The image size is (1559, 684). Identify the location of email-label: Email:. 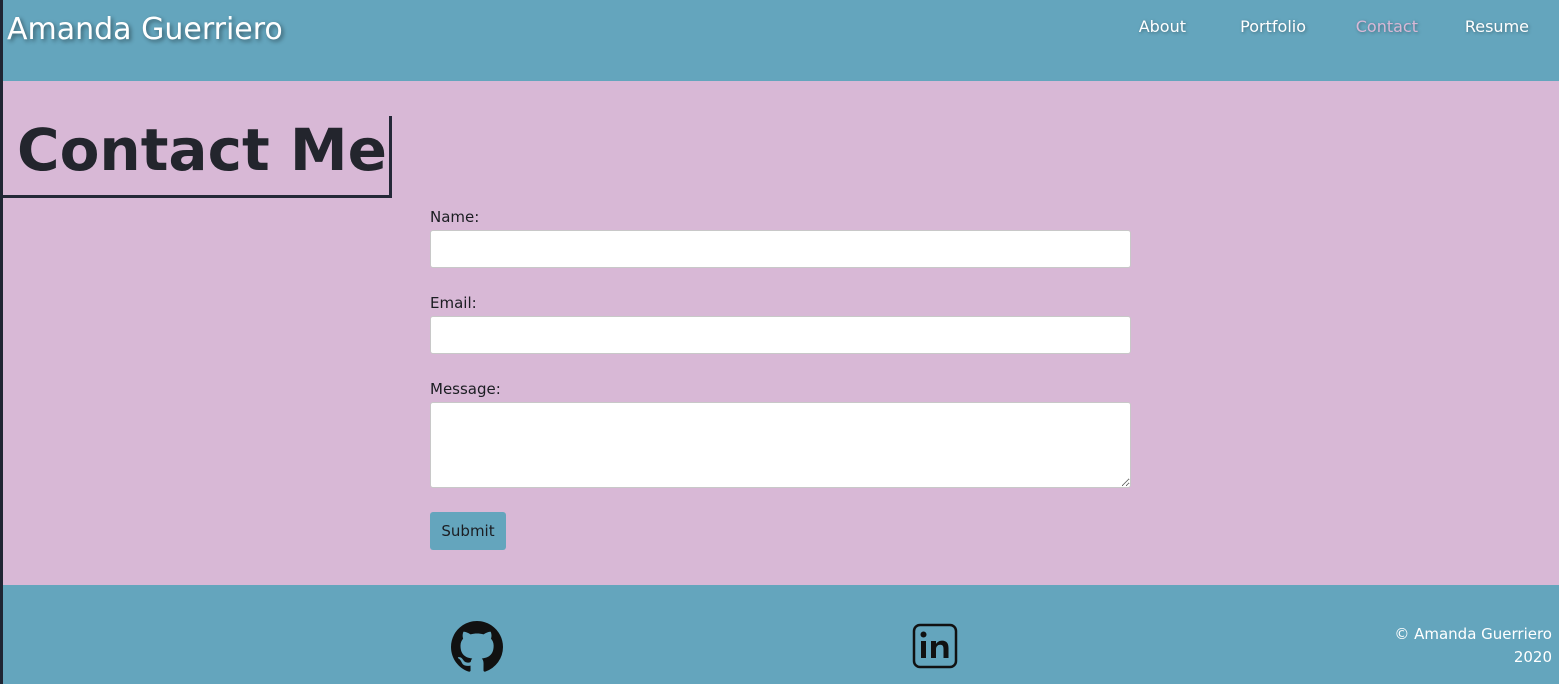
(453, 303).